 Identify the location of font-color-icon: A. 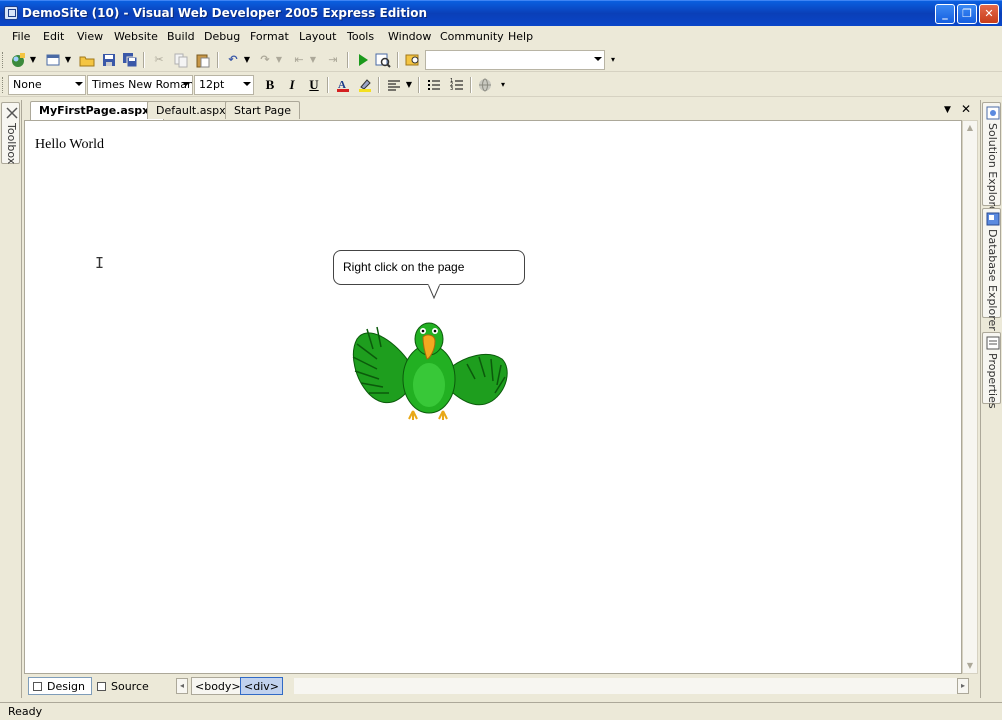
(343, 85).